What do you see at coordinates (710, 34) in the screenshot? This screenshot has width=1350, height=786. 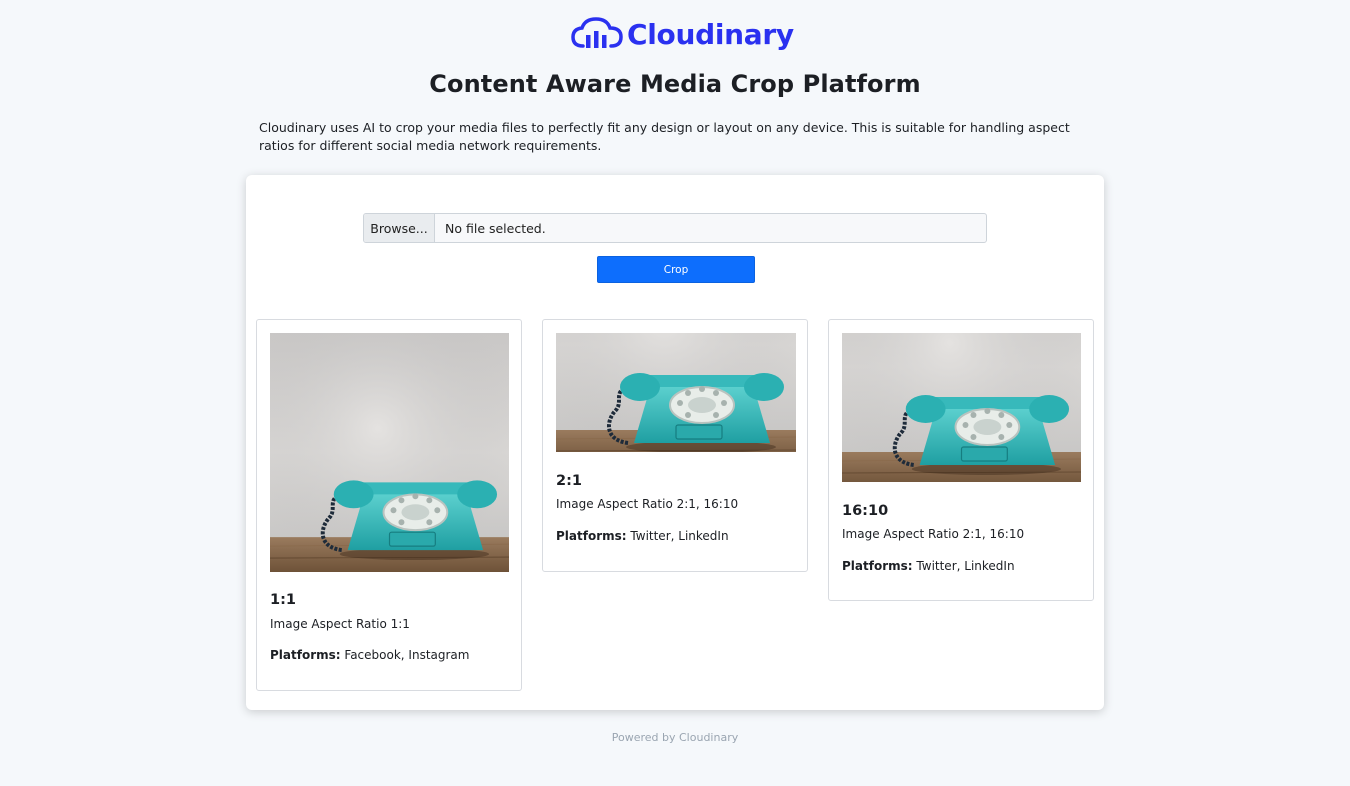 I see `logo-wordmark: Cloudinary` at bounding box center [710, 34].